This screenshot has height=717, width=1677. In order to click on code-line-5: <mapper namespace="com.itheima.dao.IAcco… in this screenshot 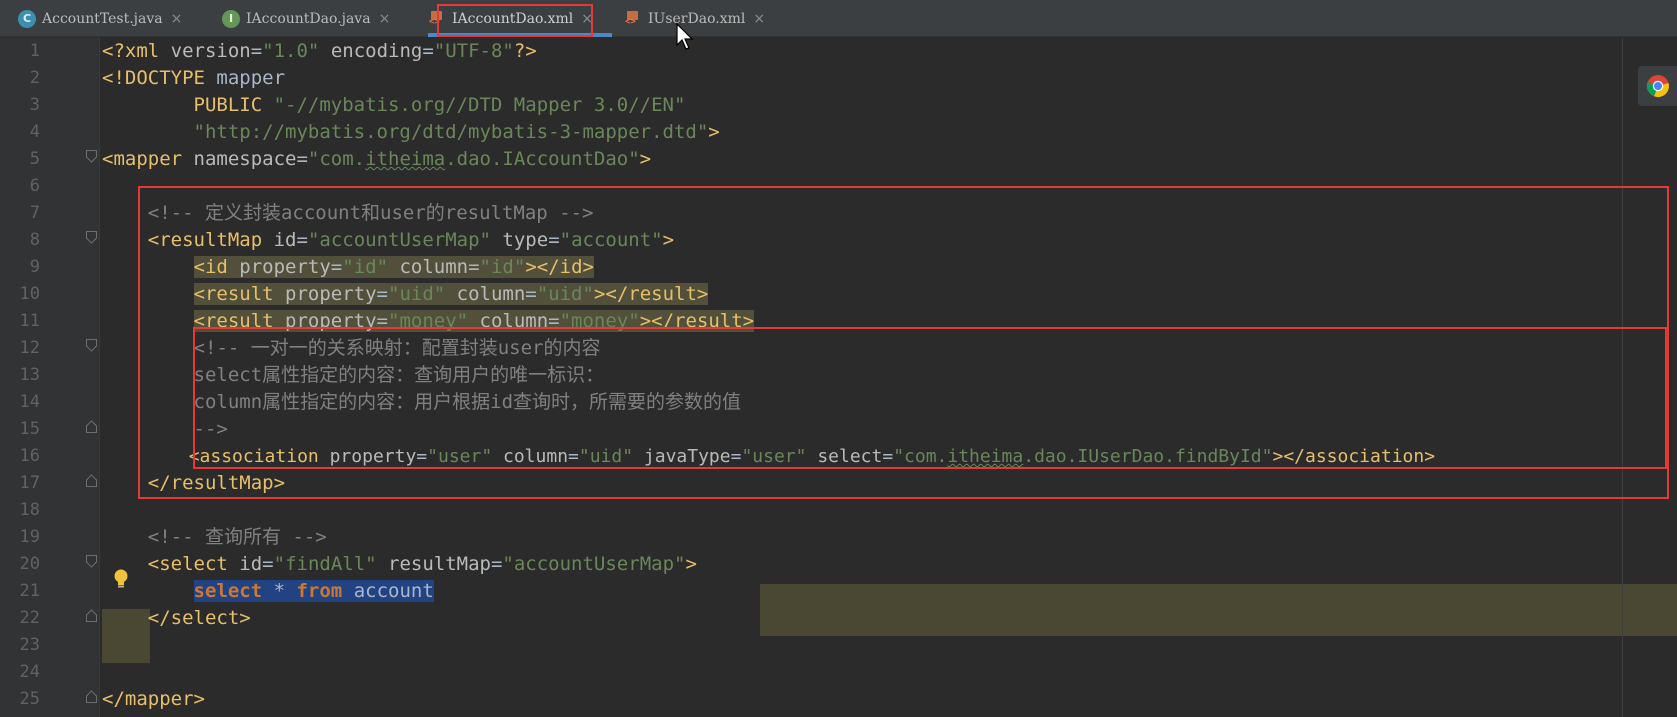, I will do `click(377, 159)`.